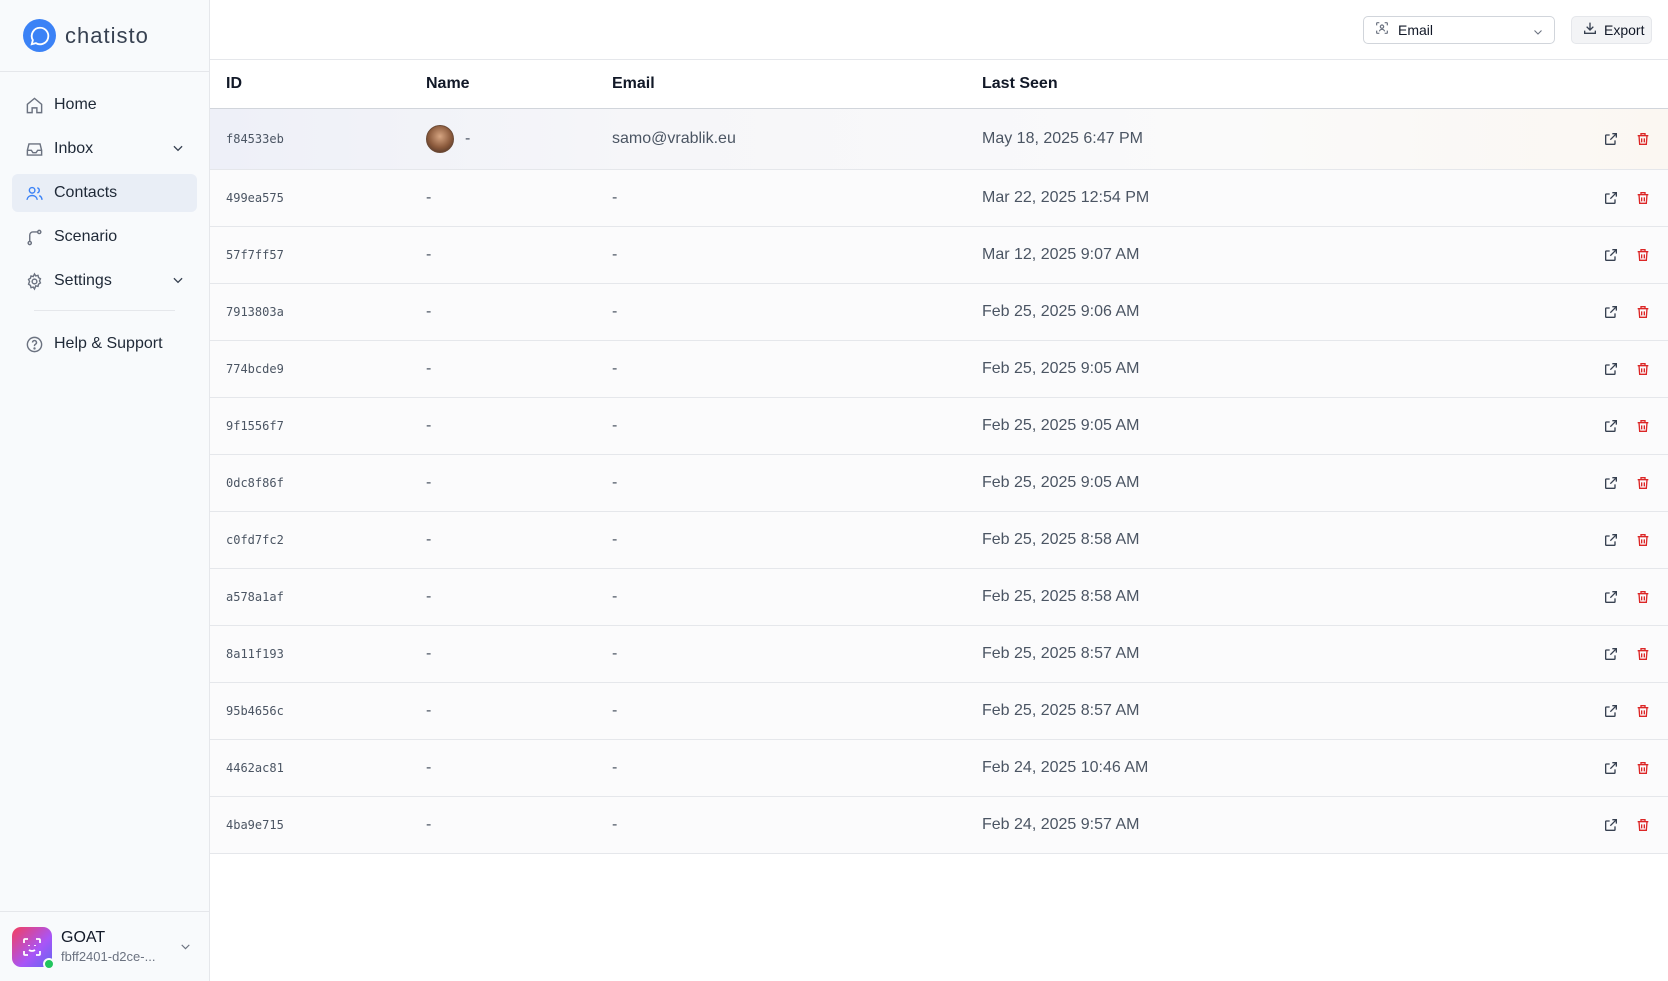  Describe the element at coordinates (519, 84) in the screenshot. I see `column-header-name: Name` at that location.